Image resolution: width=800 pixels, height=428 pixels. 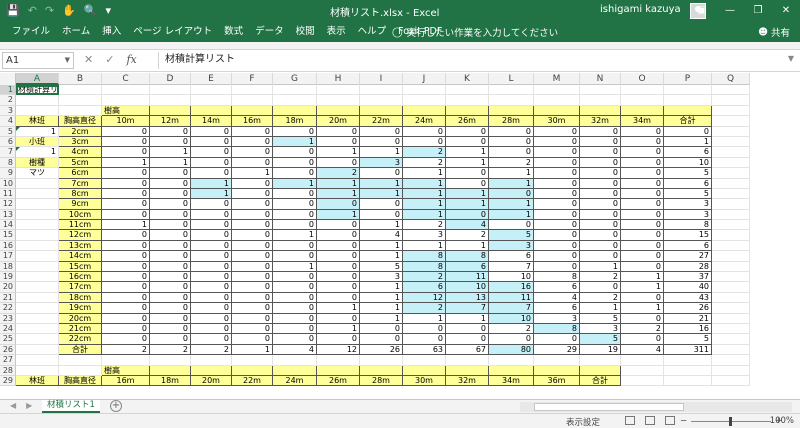 I want to click on value-cell: 8, so click(x=424, y=267).